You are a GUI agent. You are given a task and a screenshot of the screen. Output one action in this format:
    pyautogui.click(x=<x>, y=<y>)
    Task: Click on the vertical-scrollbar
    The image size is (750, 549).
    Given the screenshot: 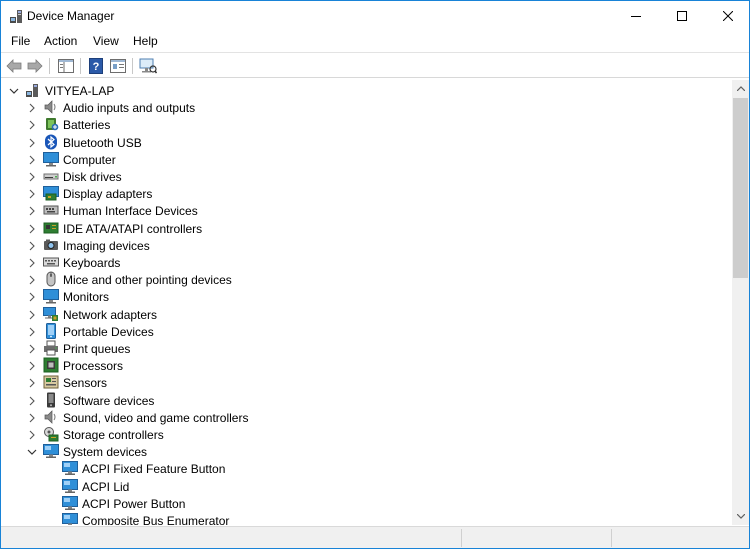 What is the action you would take?
    pyautogui.click(x=740, y=302)
    